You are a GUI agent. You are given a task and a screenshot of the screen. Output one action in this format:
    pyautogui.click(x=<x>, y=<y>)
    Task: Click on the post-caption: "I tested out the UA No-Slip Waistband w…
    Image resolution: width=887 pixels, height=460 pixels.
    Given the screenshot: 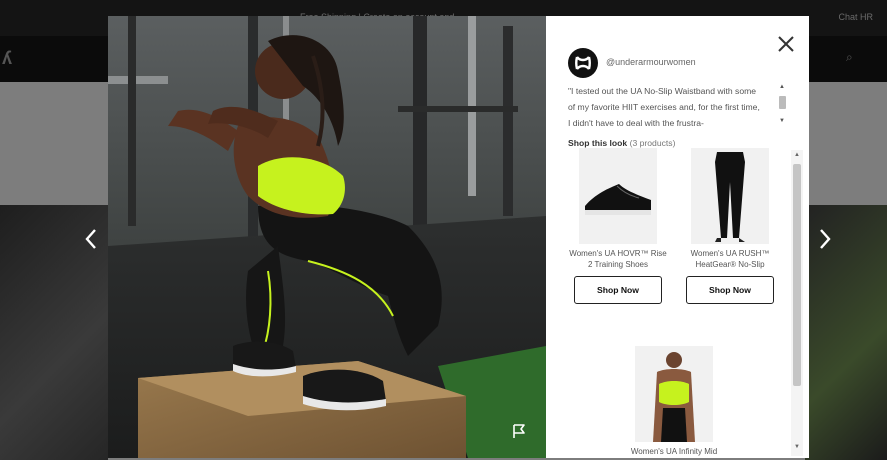 What is the action you would take?
    pyautogui.click(x=664, y=107)
    